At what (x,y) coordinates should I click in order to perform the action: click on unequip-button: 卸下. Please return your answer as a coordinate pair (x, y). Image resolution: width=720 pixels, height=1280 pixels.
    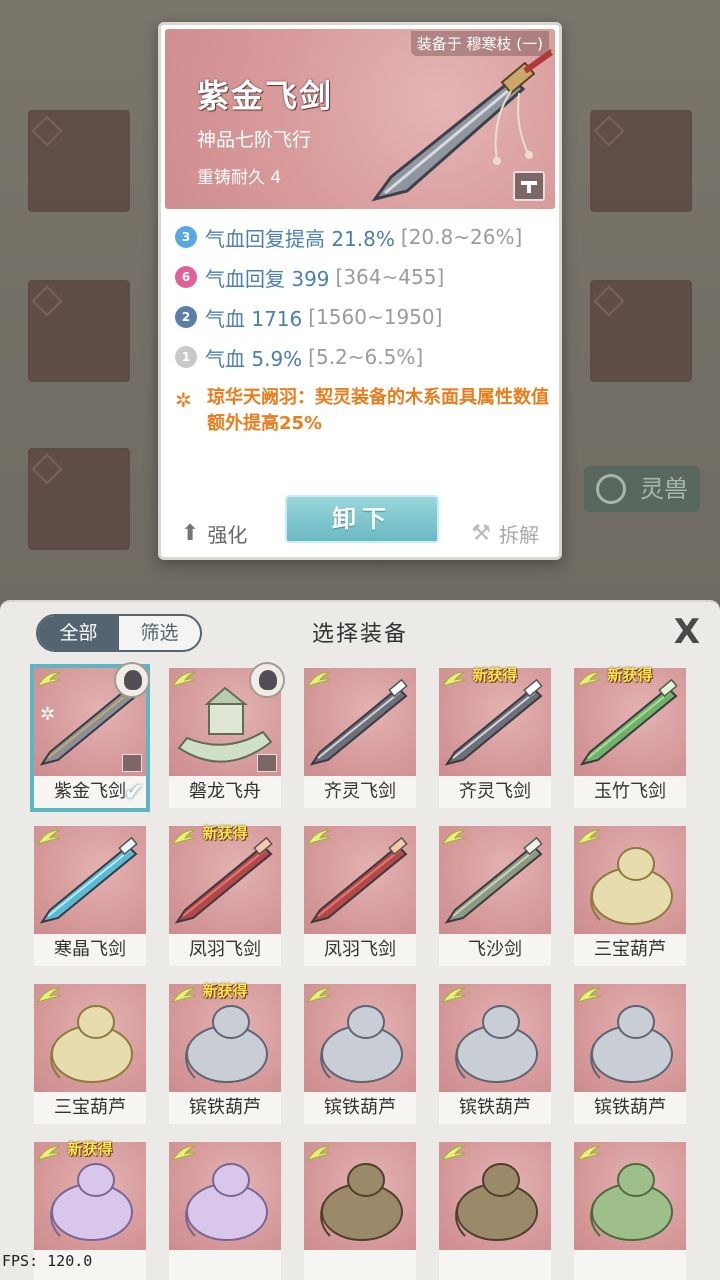
    Looking at the image, I should click on (362, 519).